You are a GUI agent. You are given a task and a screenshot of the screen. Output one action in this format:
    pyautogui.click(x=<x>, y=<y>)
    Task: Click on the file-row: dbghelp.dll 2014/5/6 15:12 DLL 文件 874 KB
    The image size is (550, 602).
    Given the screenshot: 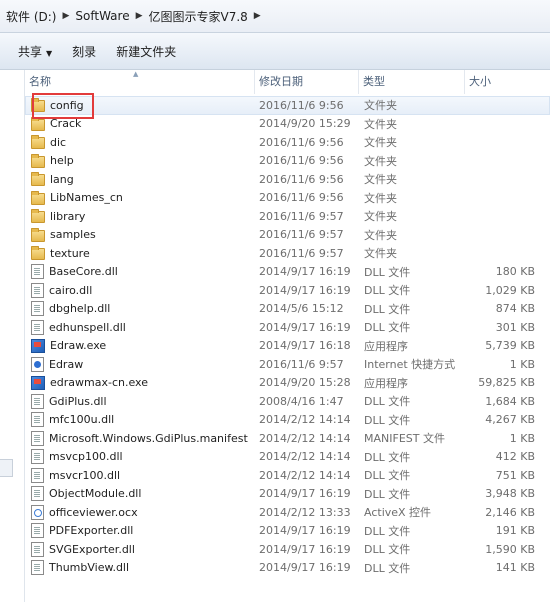 What is the action you would take?
    pyautogui.click(x=287, y=309)
    